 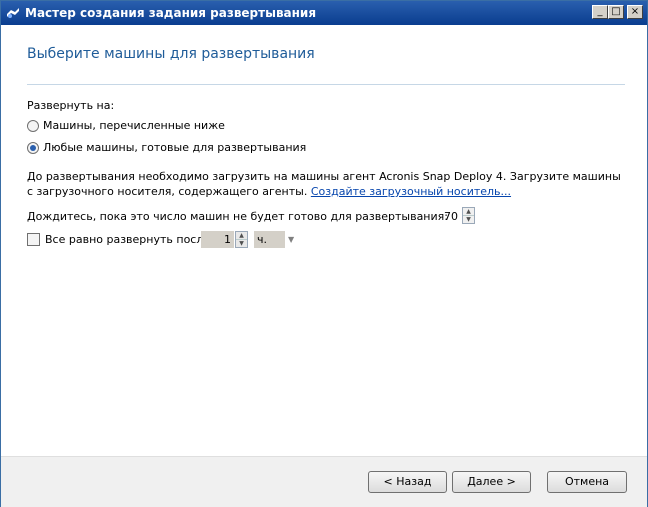 I want to click on wizard-icon, so click(x=13, y=13).